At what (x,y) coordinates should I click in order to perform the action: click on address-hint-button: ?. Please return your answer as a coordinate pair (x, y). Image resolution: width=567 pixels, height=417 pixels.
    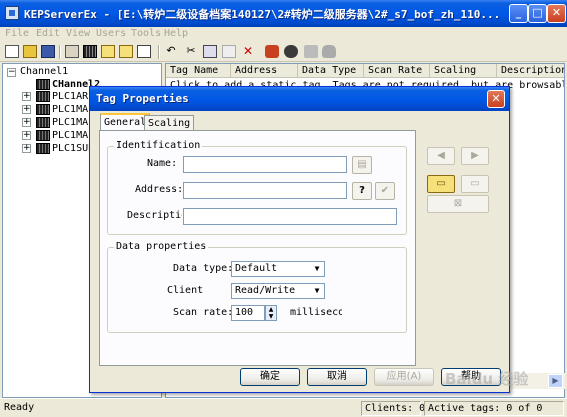
    Looking at the image, I should click on (362, 191).